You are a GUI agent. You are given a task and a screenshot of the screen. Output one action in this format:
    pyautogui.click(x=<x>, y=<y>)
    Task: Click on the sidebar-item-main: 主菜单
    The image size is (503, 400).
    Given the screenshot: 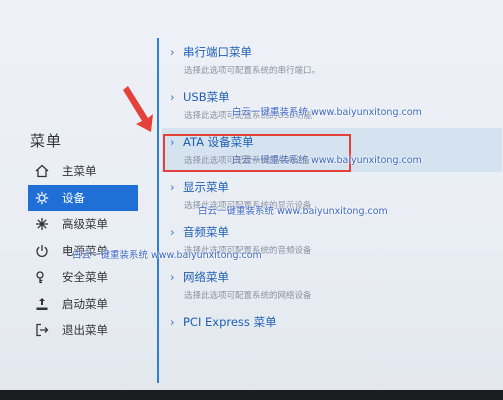 What is the action you would take?
    pyautogui.click(x=83, y=171)
    